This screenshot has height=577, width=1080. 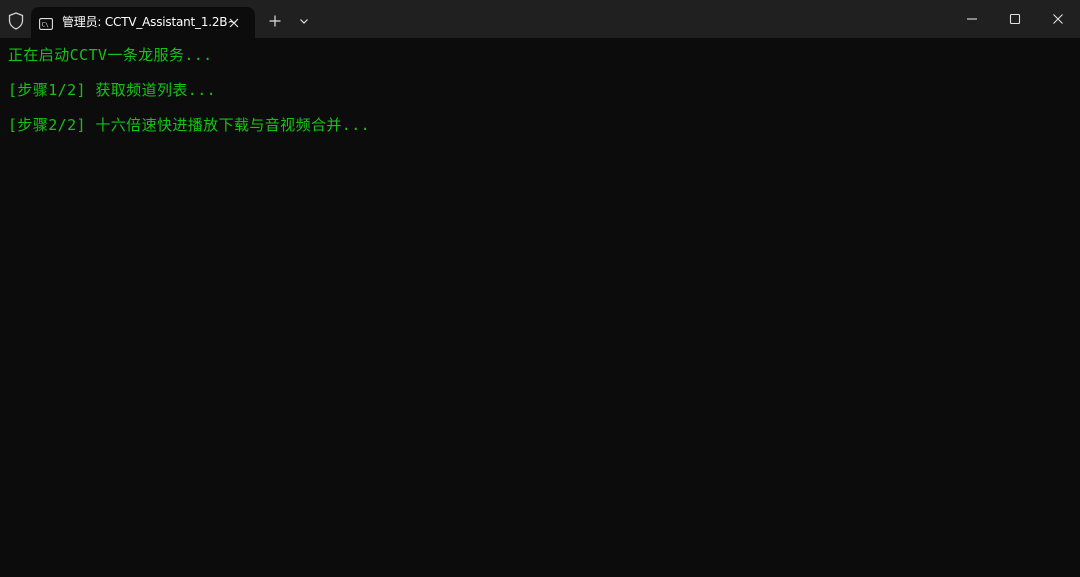 What do you see at coordinates (275, 21) in the screenshot?
I see `plus-icon` at bounding box center [275, 21].